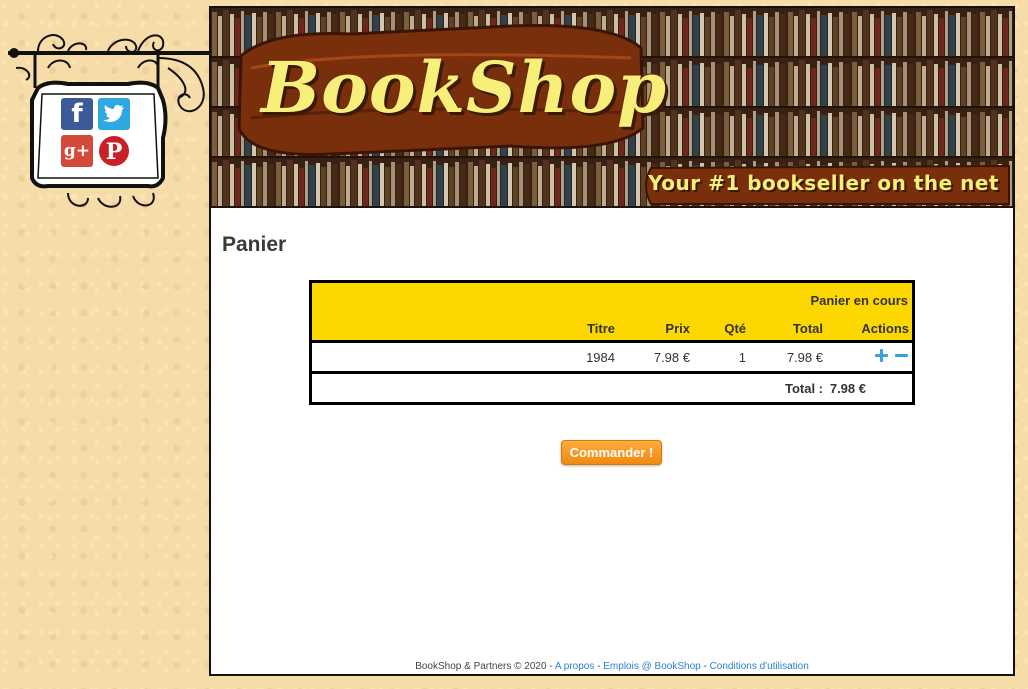  I want to click on cell-total: 7.98 €, so click(804, 357).